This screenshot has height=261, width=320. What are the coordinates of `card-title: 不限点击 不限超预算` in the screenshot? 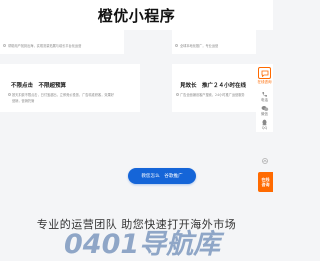 It's located at (39, 86).